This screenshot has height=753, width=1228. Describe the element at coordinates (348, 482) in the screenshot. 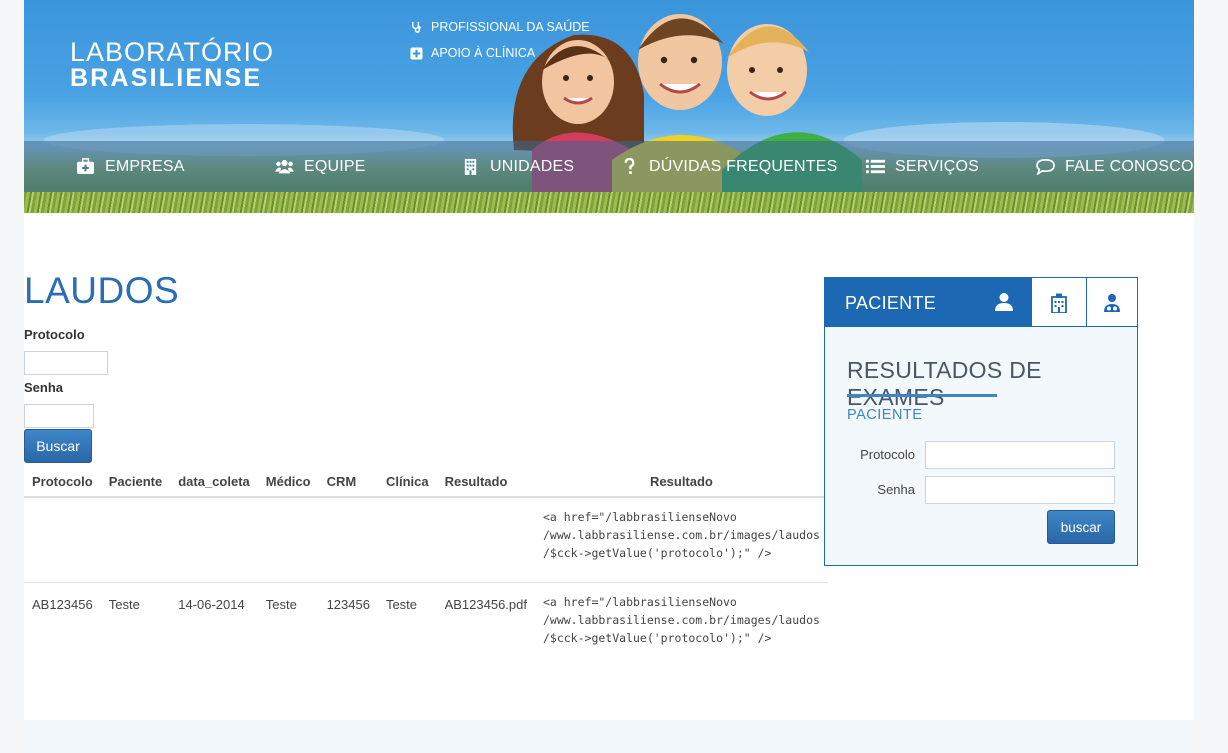

I see `col-crm: CRM` at that location.